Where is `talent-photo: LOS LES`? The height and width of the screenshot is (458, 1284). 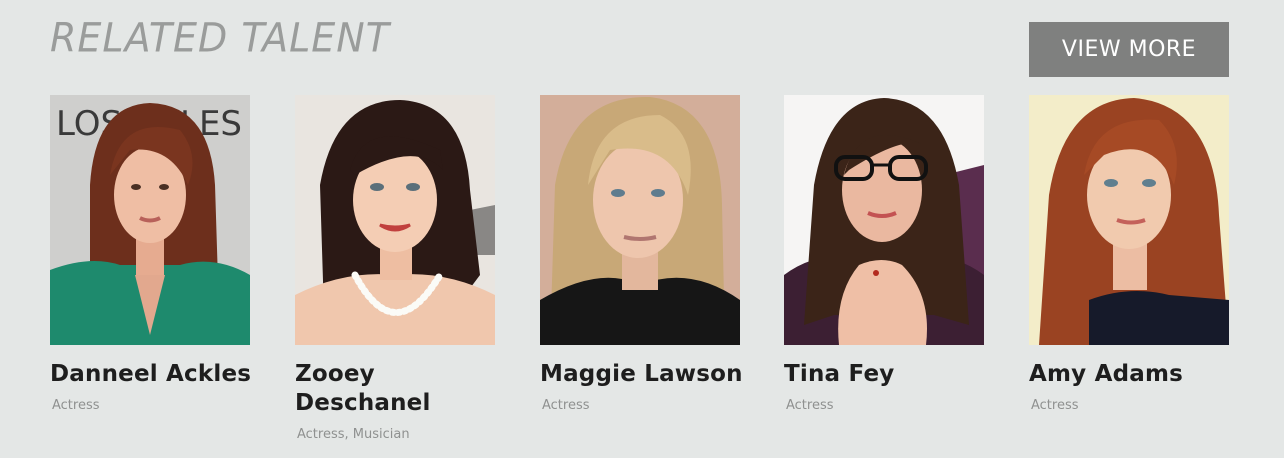 talent-photo: LOS LES is located at coordinates (150, 220).